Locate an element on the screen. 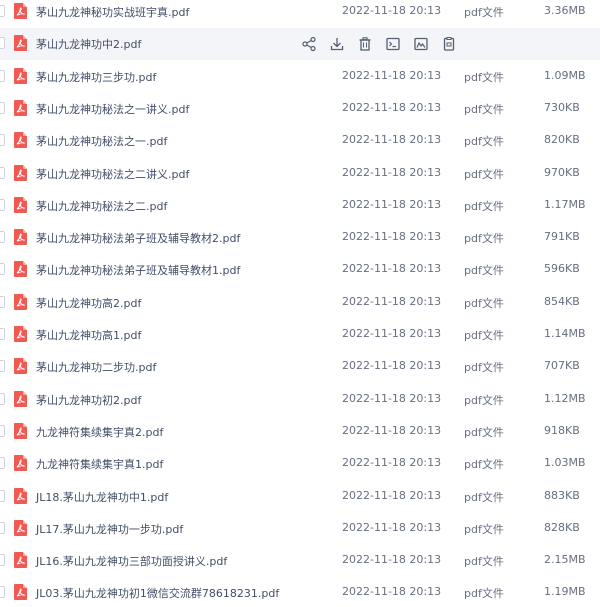 The image size is (600, 607). file-name-link: 茅山九龙神功秘法弟子班及辅导教材2.pdf is located at coordinates (138, 238).